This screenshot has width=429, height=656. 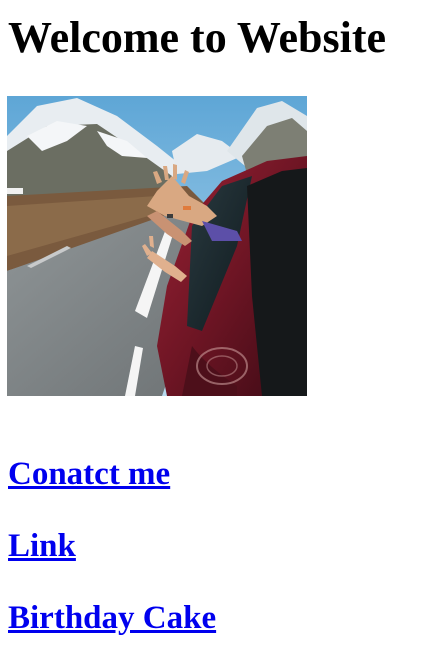 What do you see at coordinates (42, 546) in the screenshot?
I see `link-link: Link` at bounding box center [42, 546].